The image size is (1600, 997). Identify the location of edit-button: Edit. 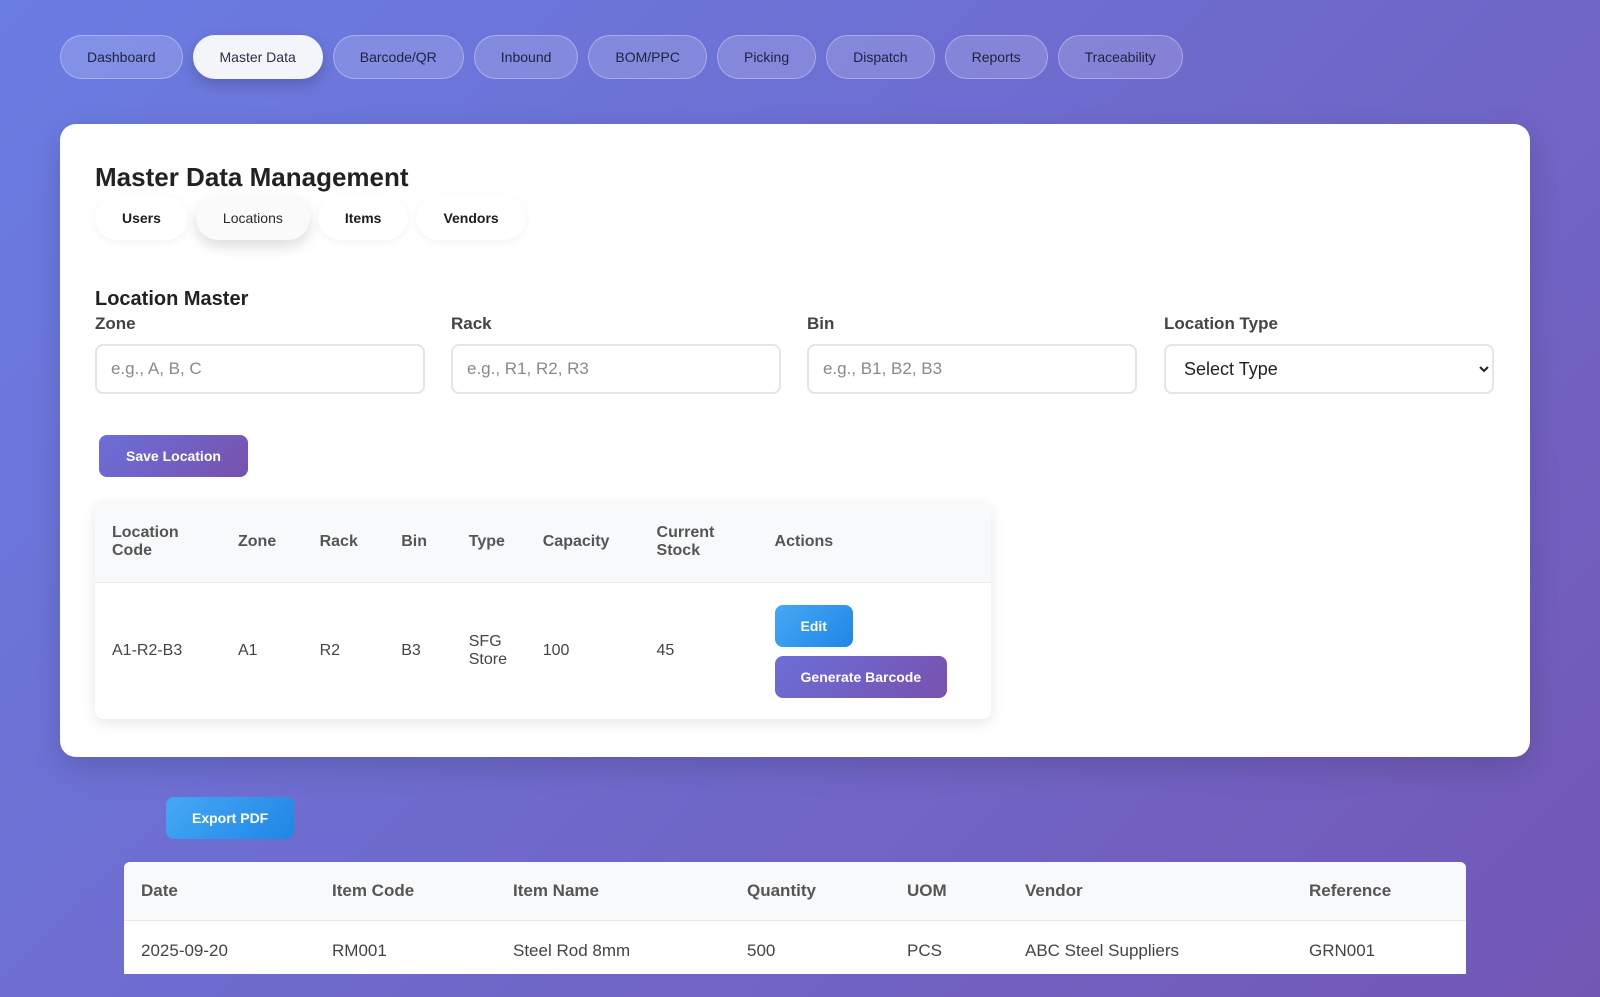
(813, 625).